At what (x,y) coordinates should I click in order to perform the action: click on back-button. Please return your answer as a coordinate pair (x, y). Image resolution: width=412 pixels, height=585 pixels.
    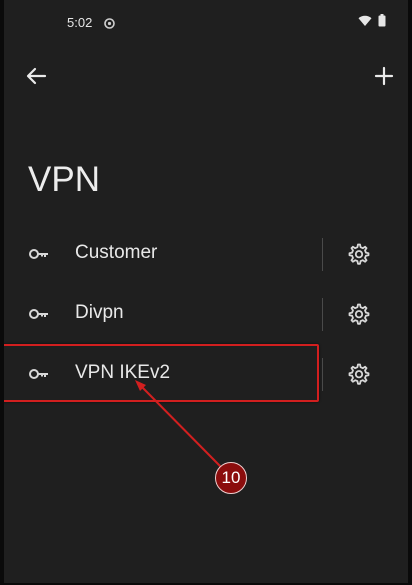
    Looking at the image, I should click on (36, 76).